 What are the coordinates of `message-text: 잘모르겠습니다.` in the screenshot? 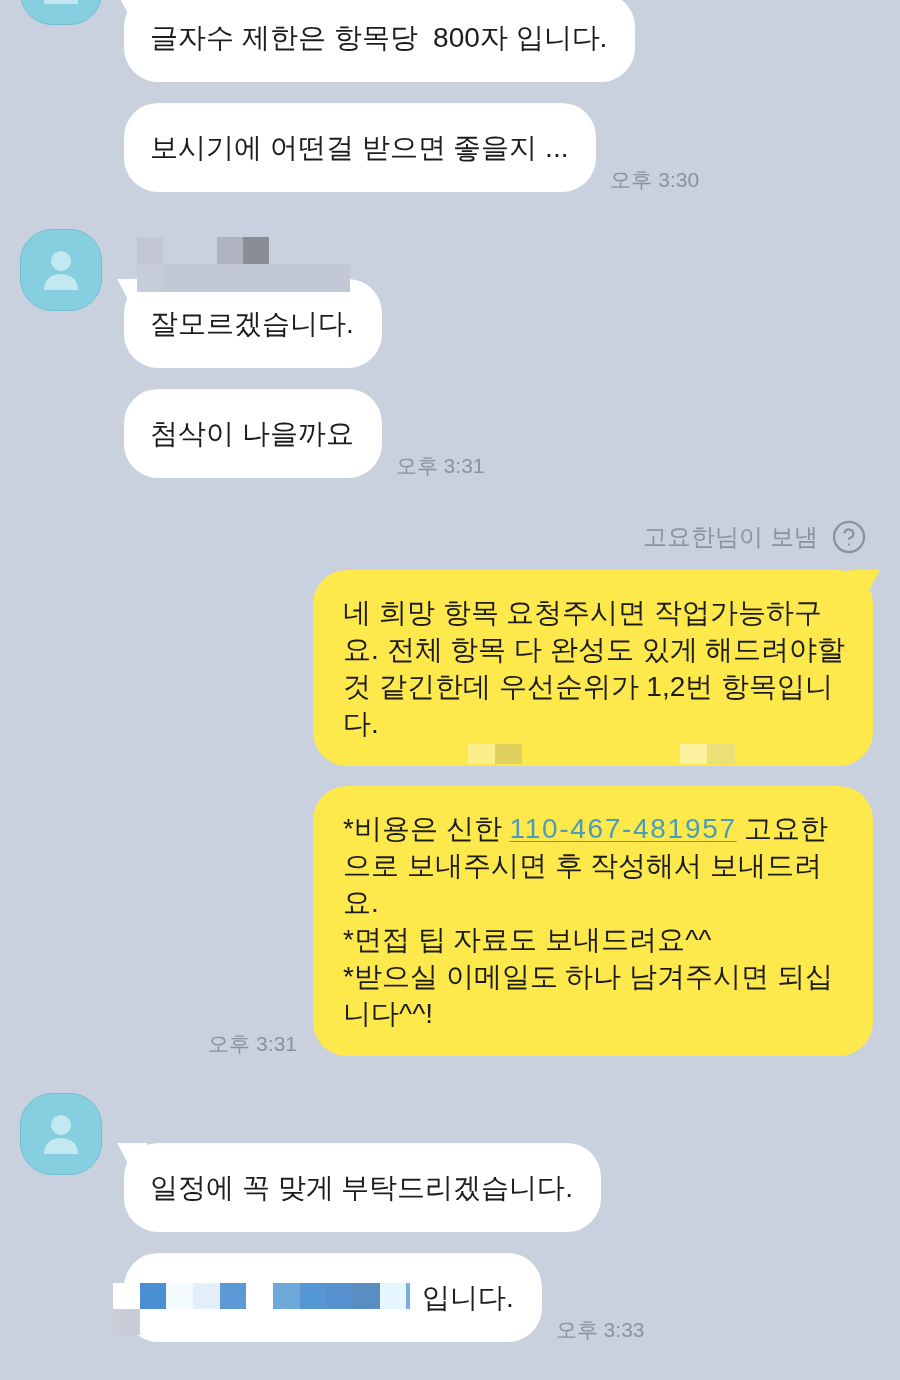 It's located at (252, 323).